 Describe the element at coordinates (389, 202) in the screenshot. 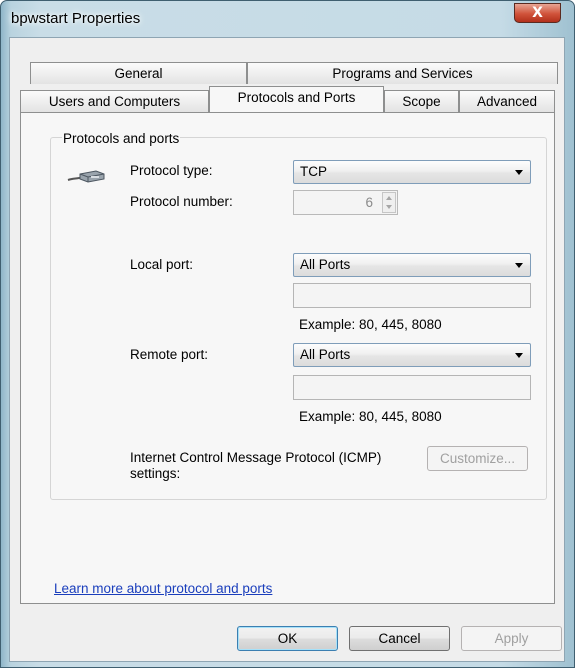

I see `protocol-number-spinner` at that location.